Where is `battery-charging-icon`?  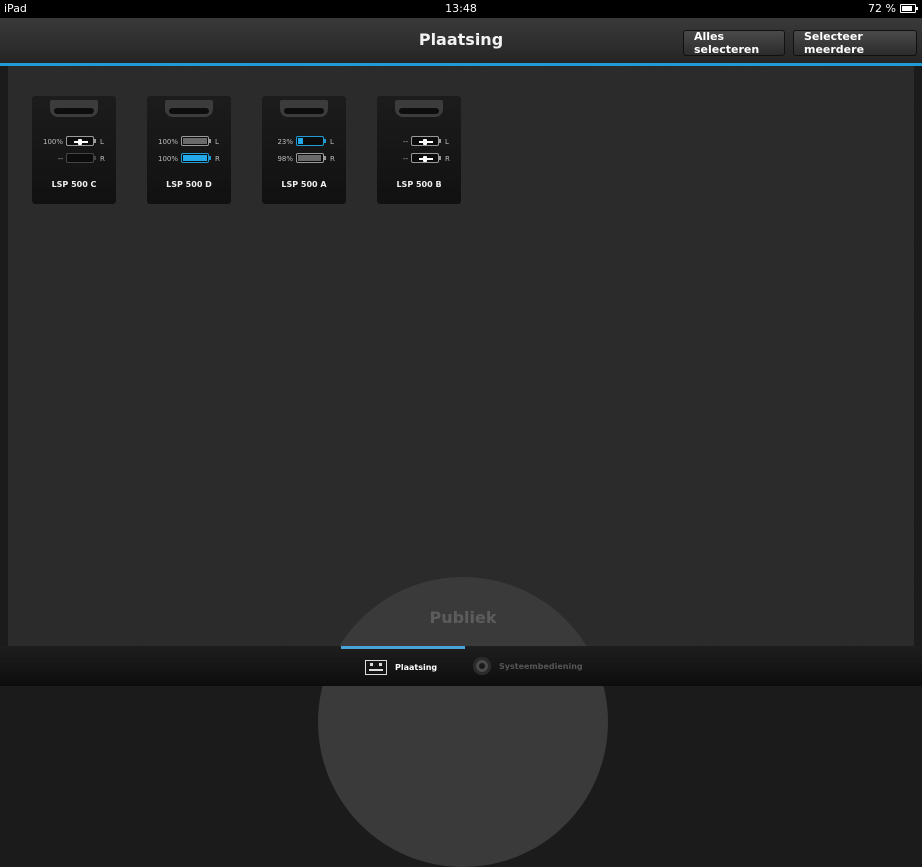
battery-charging-icon is located at coordinates (196, 158).